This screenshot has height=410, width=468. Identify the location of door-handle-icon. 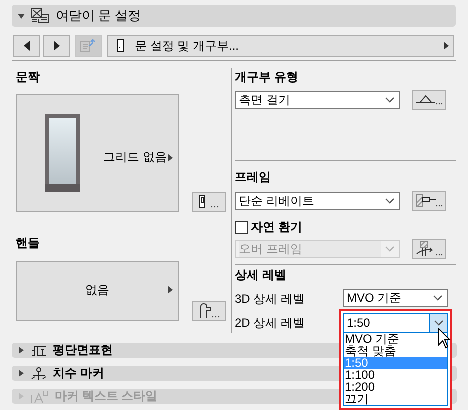
(209, 311).